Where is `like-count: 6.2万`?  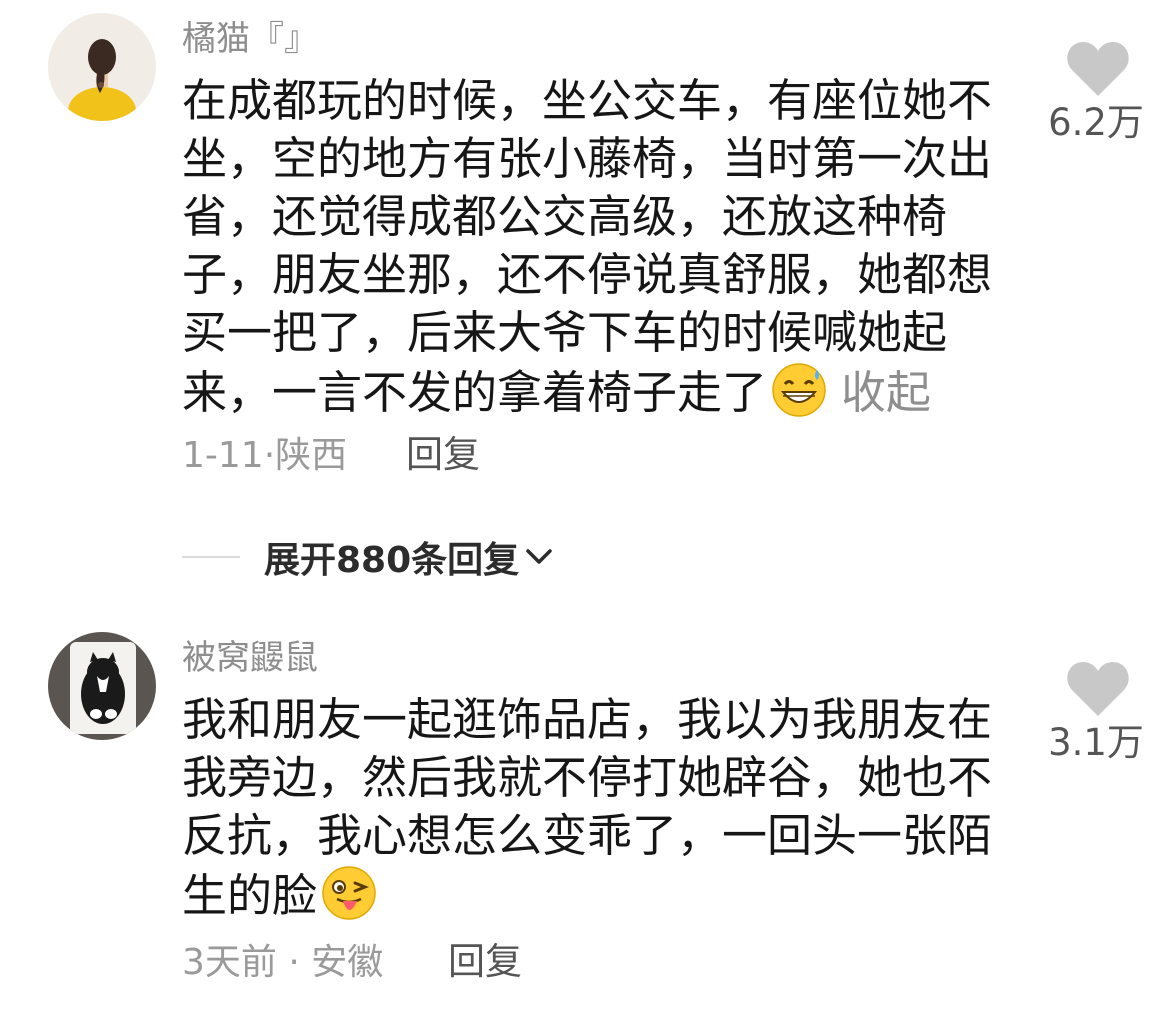 like-count: 6.2万 is located at coordinates (1096, 122).